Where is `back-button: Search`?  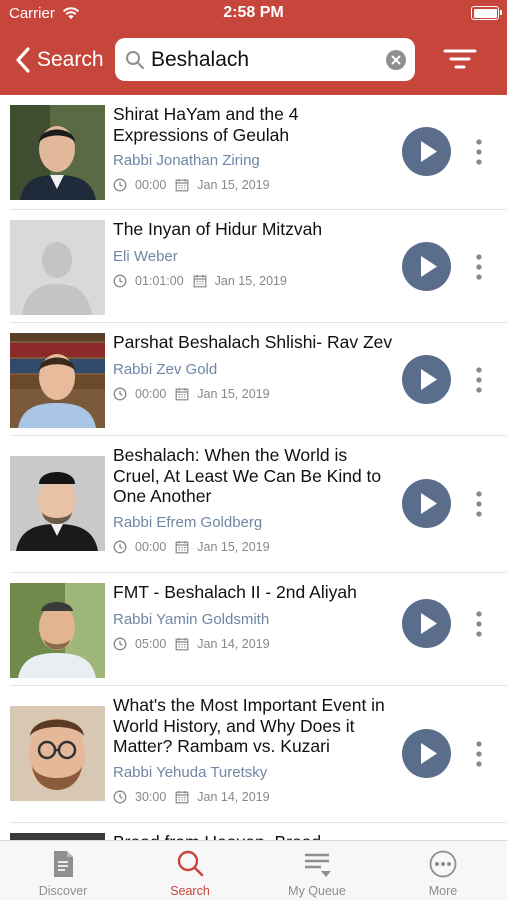 back-button: Search is located at coordinates (59, 60).